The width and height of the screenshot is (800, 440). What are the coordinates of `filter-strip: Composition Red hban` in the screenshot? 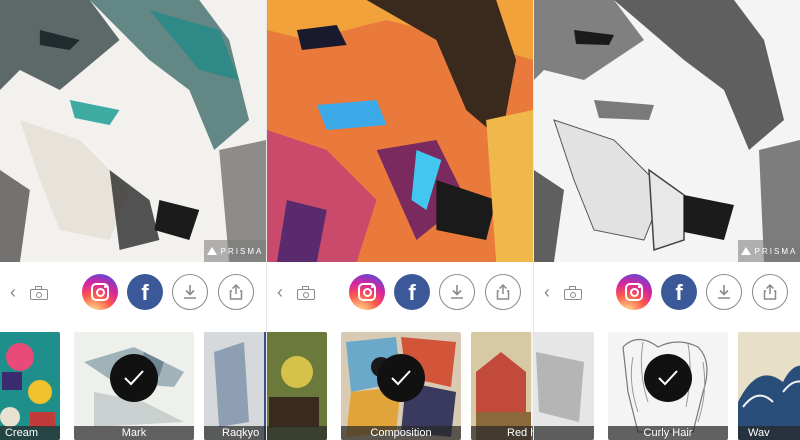 It's located at (400, 386).